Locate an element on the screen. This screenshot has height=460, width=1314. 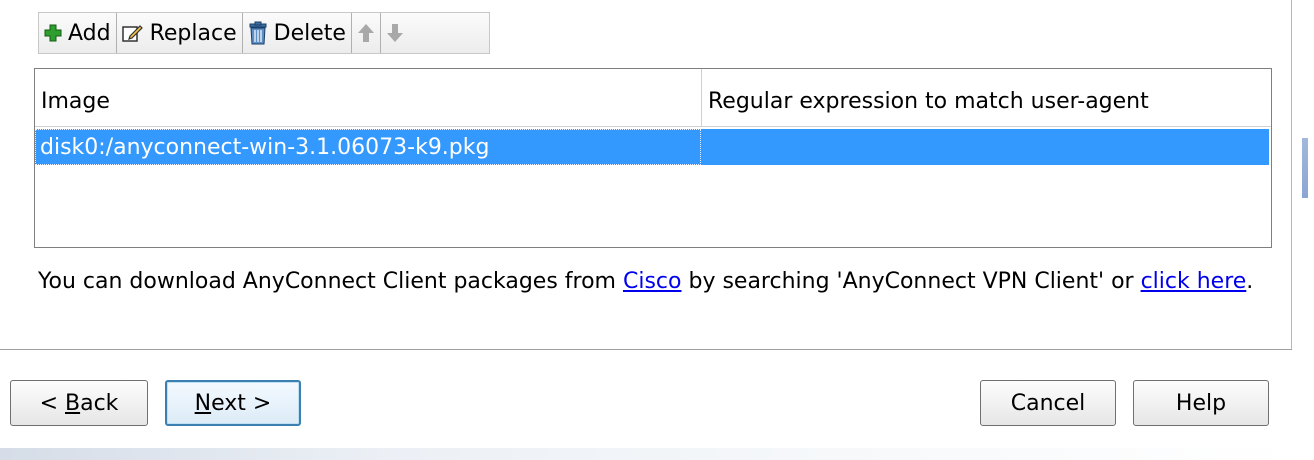
arrow-up-icon is located at coordinates (366, 33).